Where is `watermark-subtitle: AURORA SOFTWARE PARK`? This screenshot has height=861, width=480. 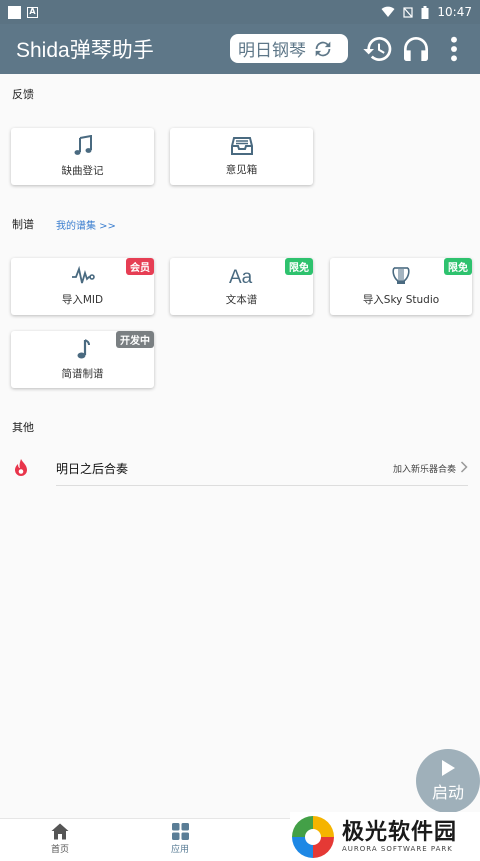
watermark-subtitle: AURORA SOFTWARE PARK is located at coordinates (397, 848).